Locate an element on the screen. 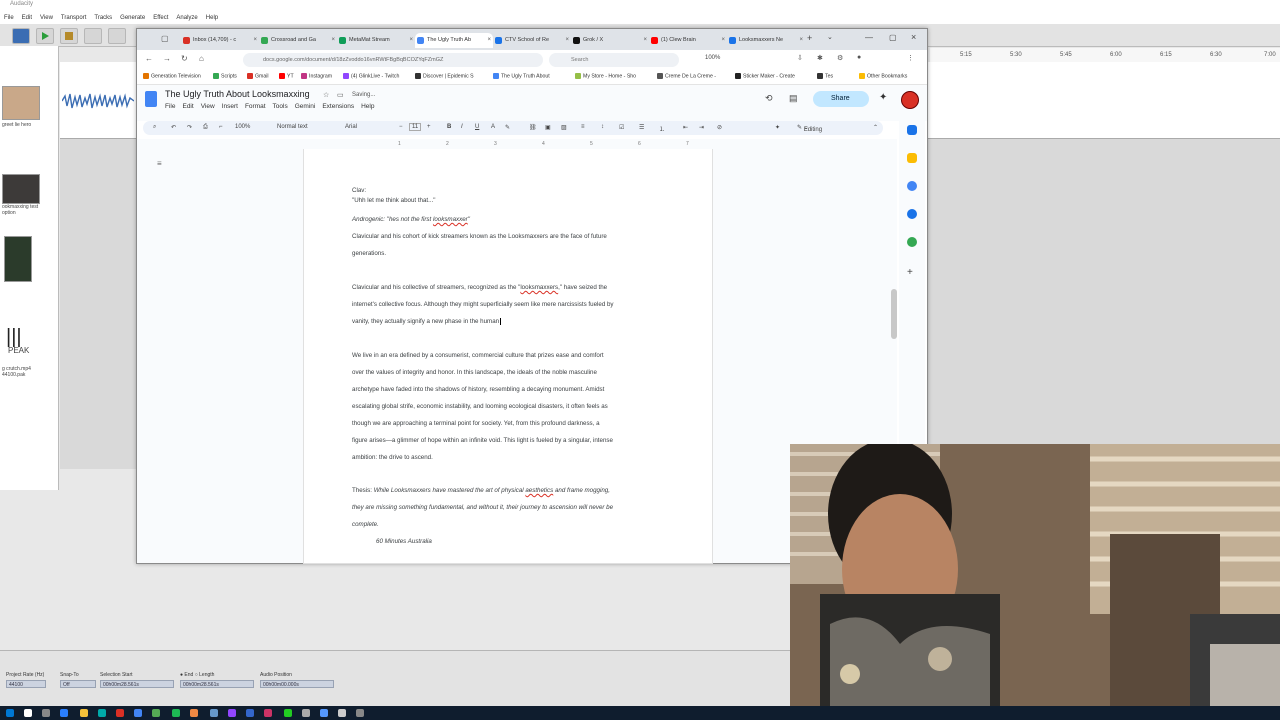 Image resolution: width=1280 pixels, height=720 pixels. menu-edit: Edit is located at coordinates (187, 106).